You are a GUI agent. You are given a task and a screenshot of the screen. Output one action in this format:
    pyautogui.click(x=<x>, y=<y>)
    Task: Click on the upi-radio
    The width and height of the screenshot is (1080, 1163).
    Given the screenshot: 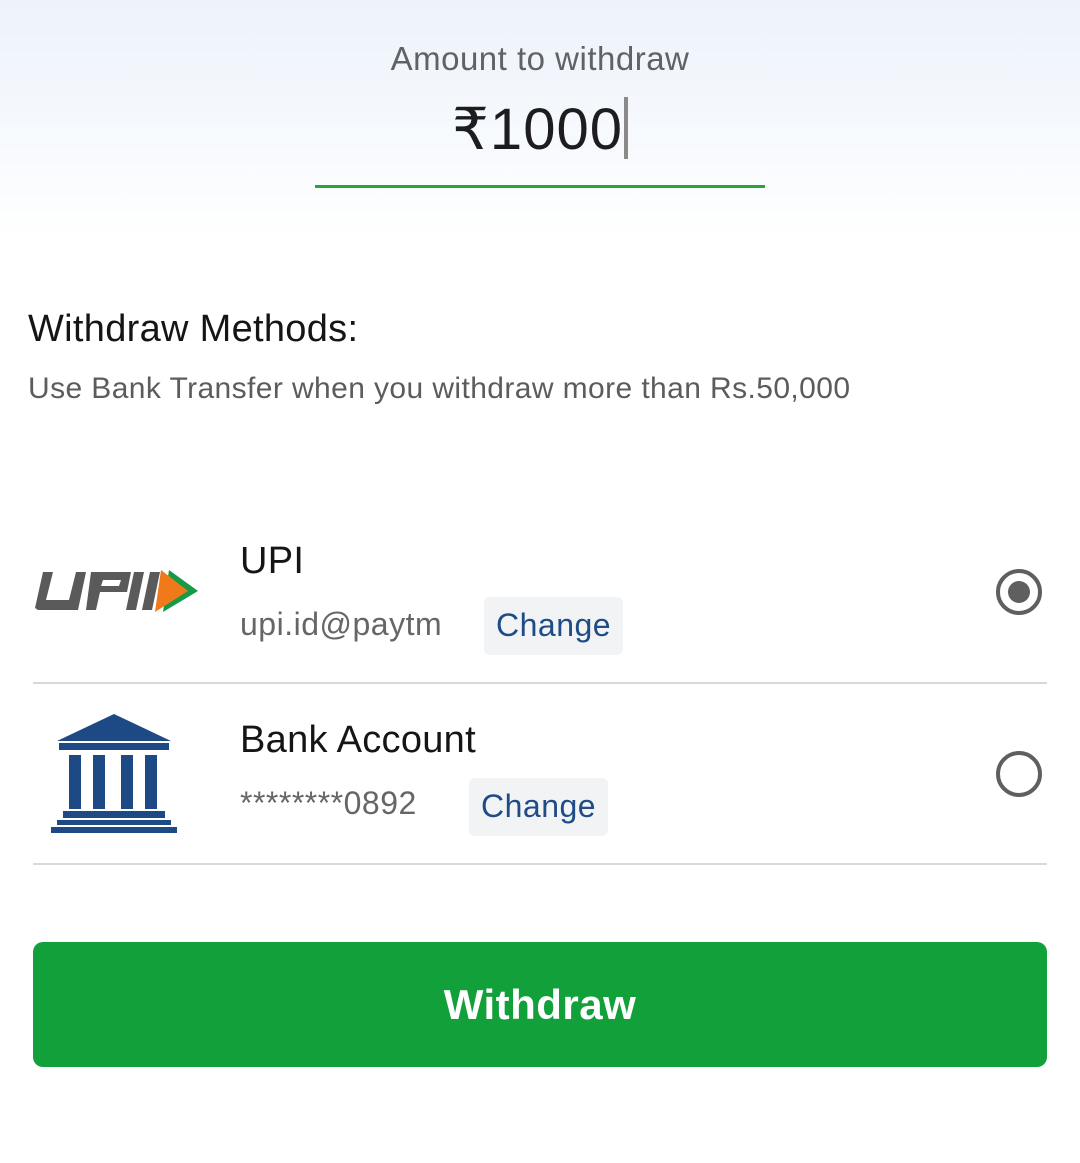 What is the action you would take?
    pyautogui.click(x=1019, y=592)
    